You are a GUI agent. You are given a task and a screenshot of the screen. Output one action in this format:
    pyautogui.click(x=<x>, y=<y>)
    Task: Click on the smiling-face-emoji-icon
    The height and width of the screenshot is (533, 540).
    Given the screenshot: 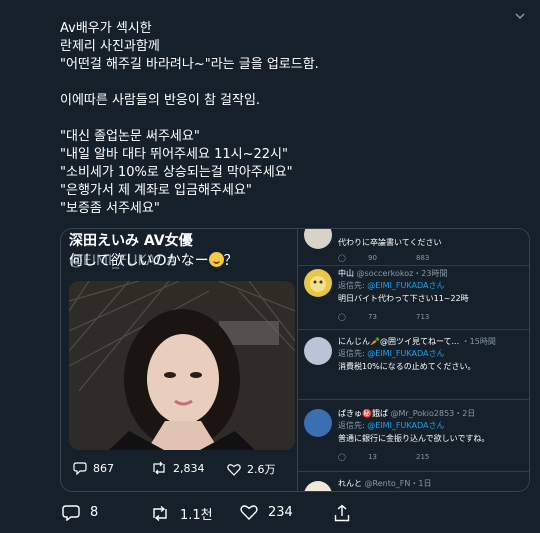 What is the action you would take?
    pyautogui.click(x=216, y=259)
    